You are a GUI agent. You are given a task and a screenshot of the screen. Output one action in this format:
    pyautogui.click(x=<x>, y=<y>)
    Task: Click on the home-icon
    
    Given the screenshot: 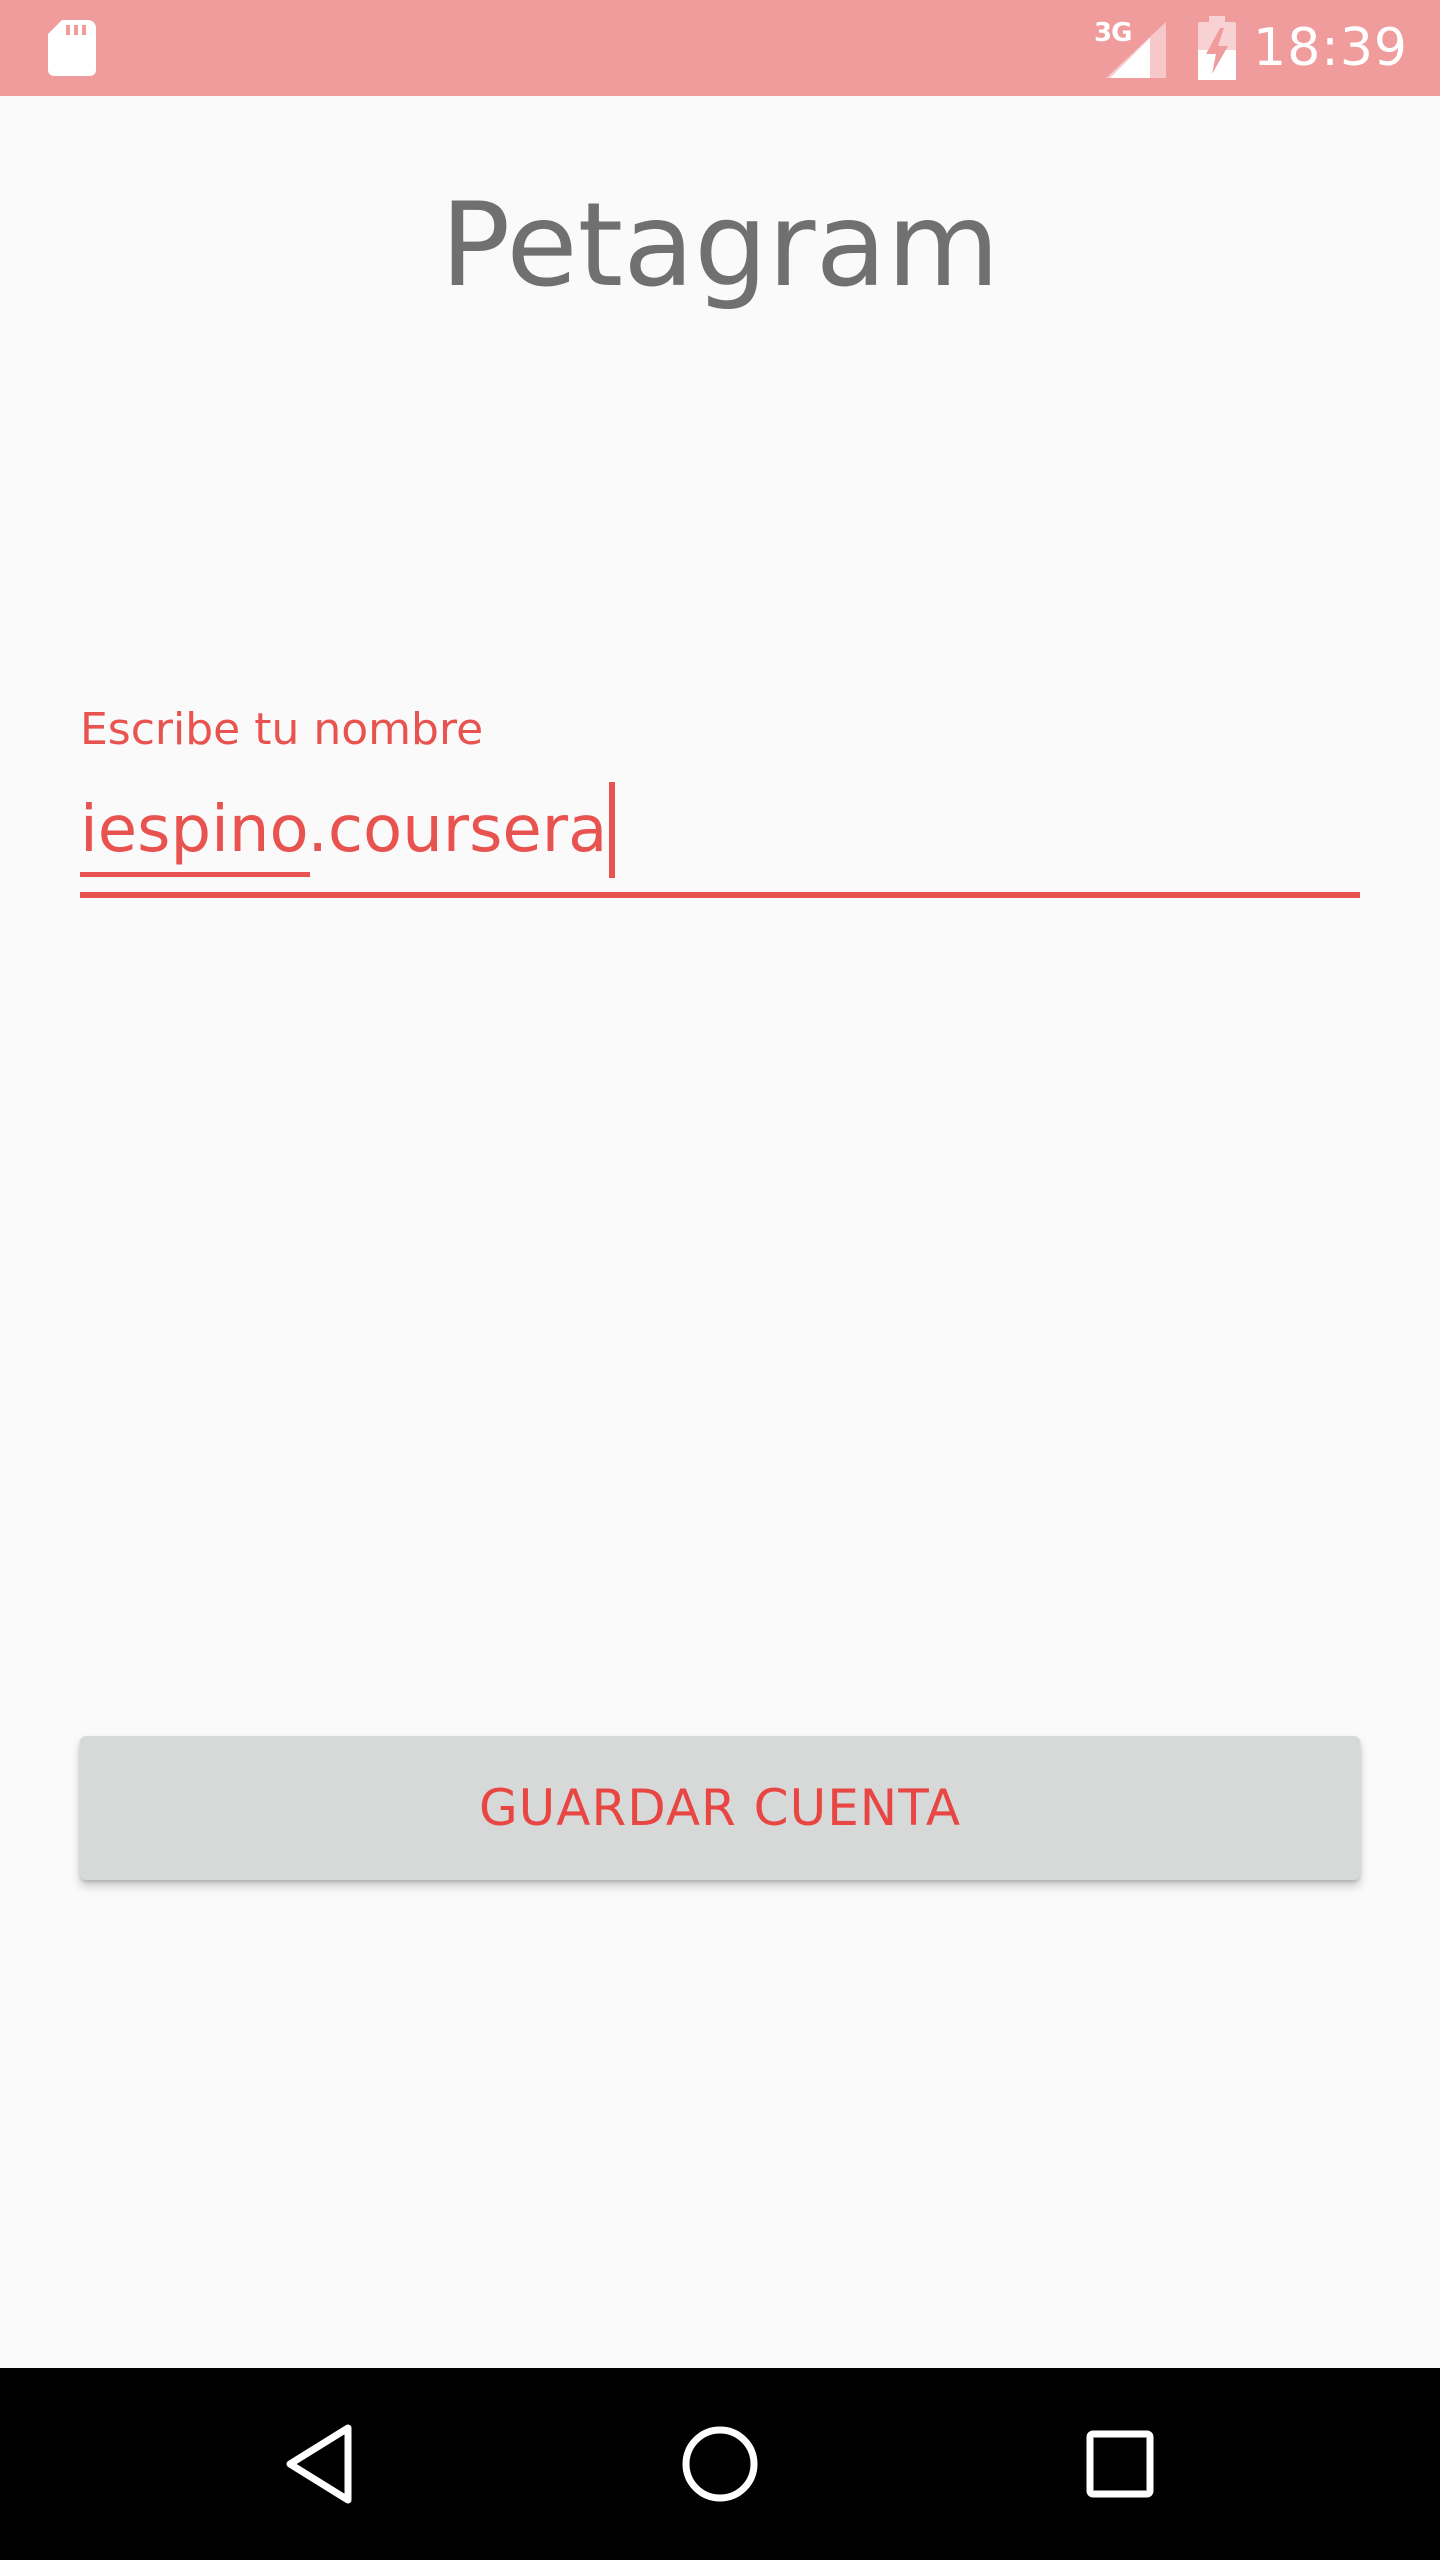 What is the action you would take?
    pyautogui.click(x=720, y=2464)
    